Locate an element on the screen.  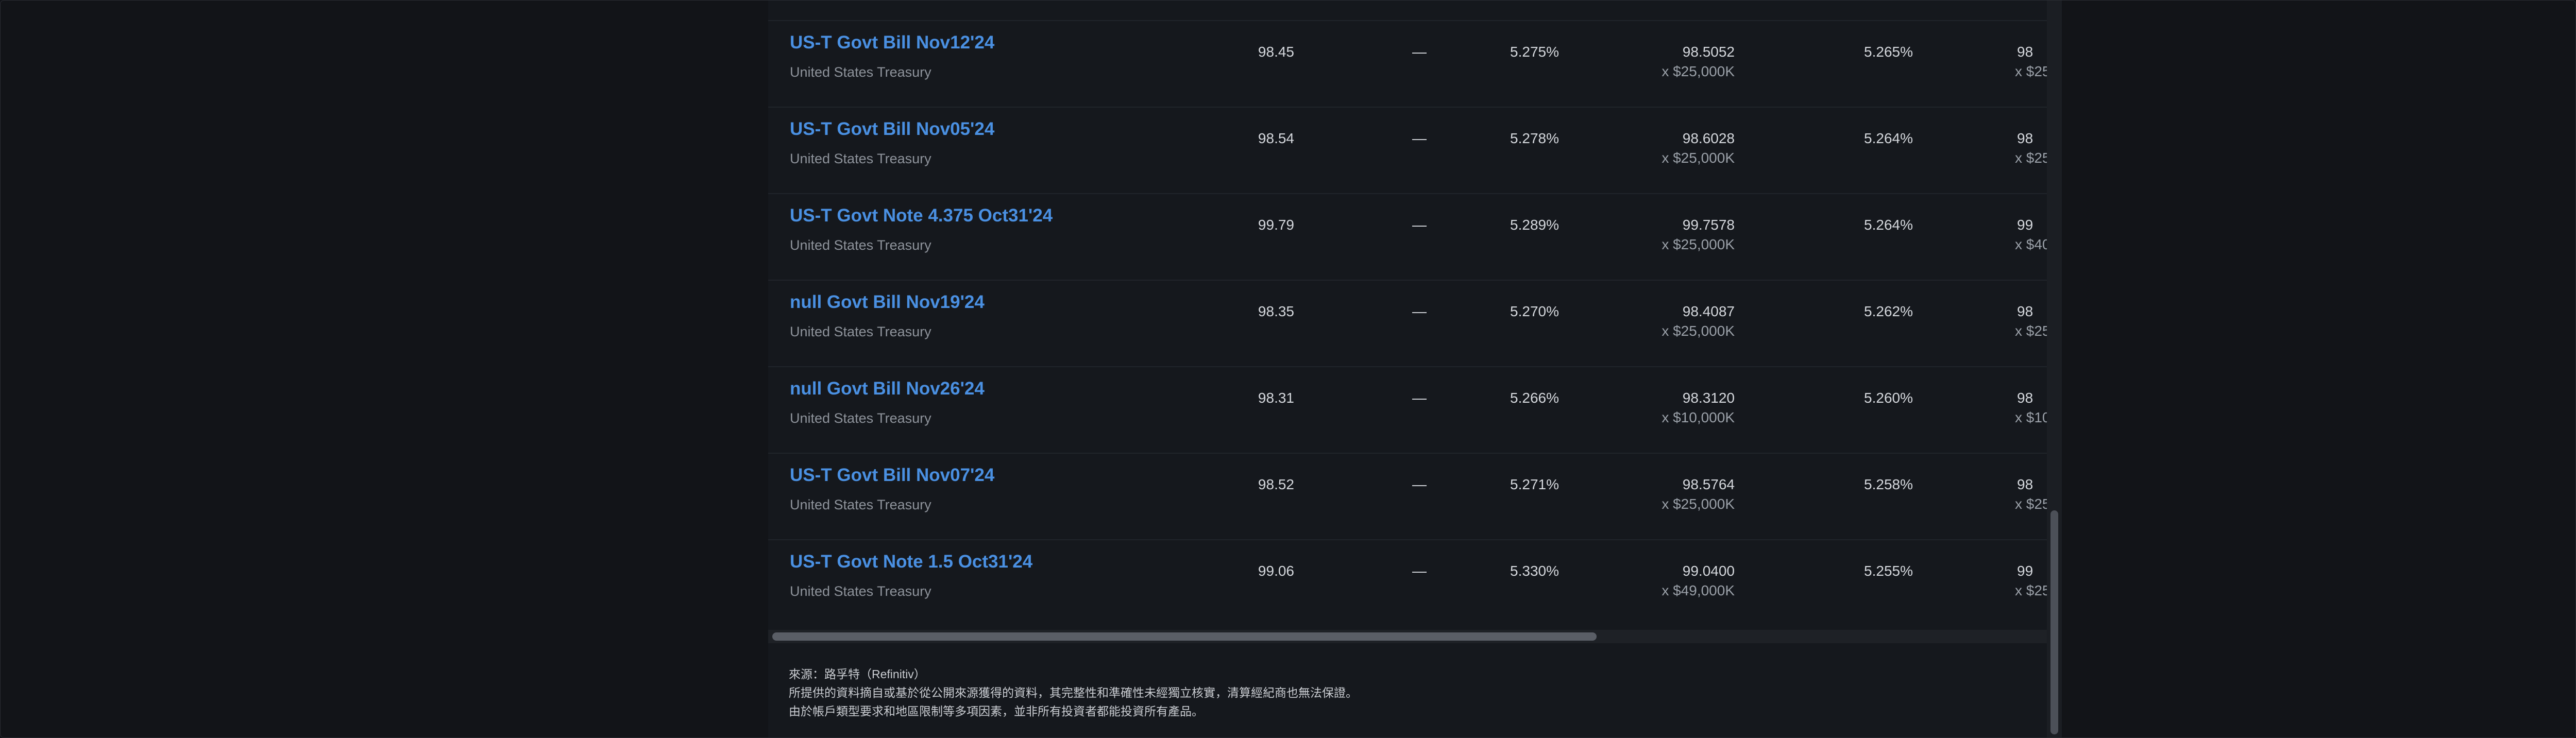
yield-value: 5.270% is located at coordinates (1534, 311).